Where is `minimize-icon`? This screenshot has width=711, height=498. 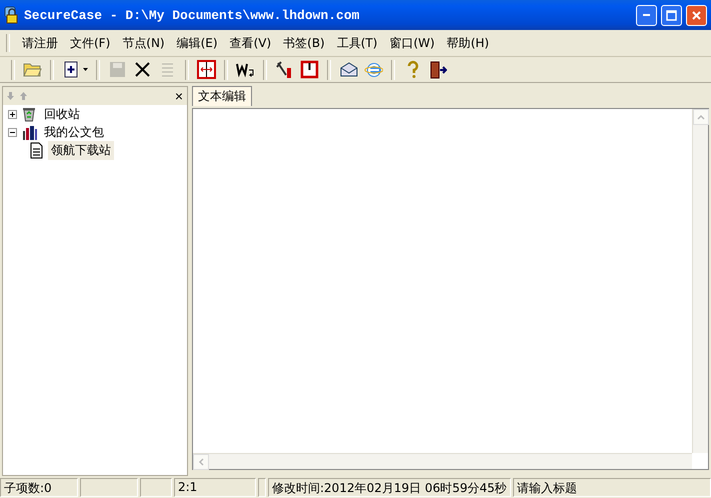
minimize-icon is located at coordinates (646, 15).